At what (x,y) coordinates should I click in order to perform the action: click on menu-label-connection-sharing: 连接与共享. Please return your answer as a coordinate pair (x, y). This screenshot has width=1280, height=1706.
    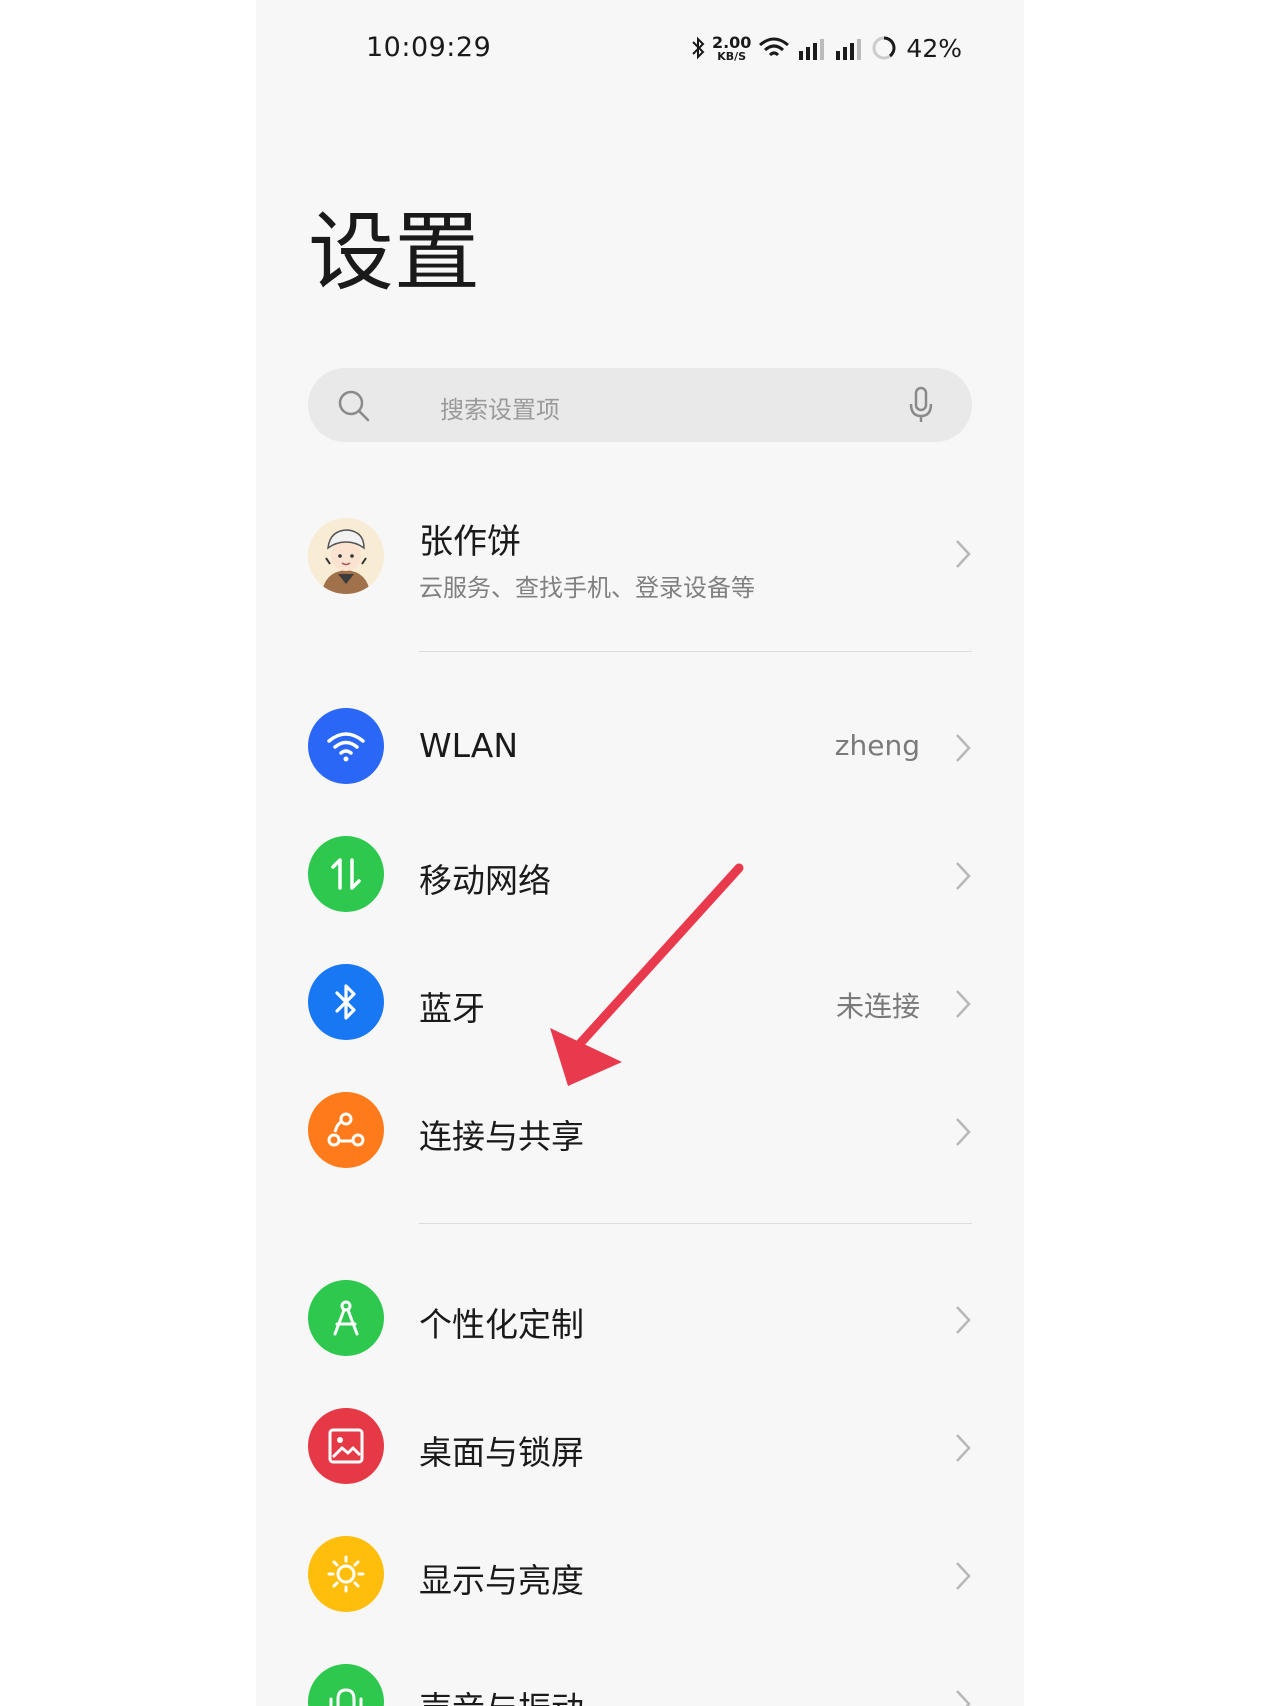
    Looking at the image, I should click on (501, 1136).